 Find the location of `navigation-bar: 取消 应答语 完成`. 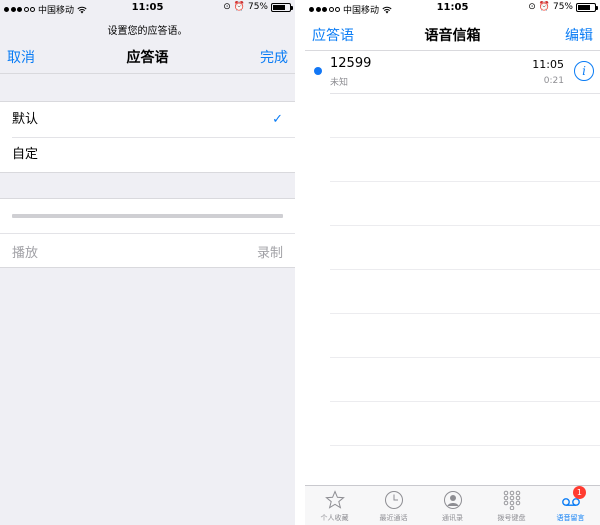

navigation-bar: 取消 应答语 完成 is located at coordinates (147, 56).